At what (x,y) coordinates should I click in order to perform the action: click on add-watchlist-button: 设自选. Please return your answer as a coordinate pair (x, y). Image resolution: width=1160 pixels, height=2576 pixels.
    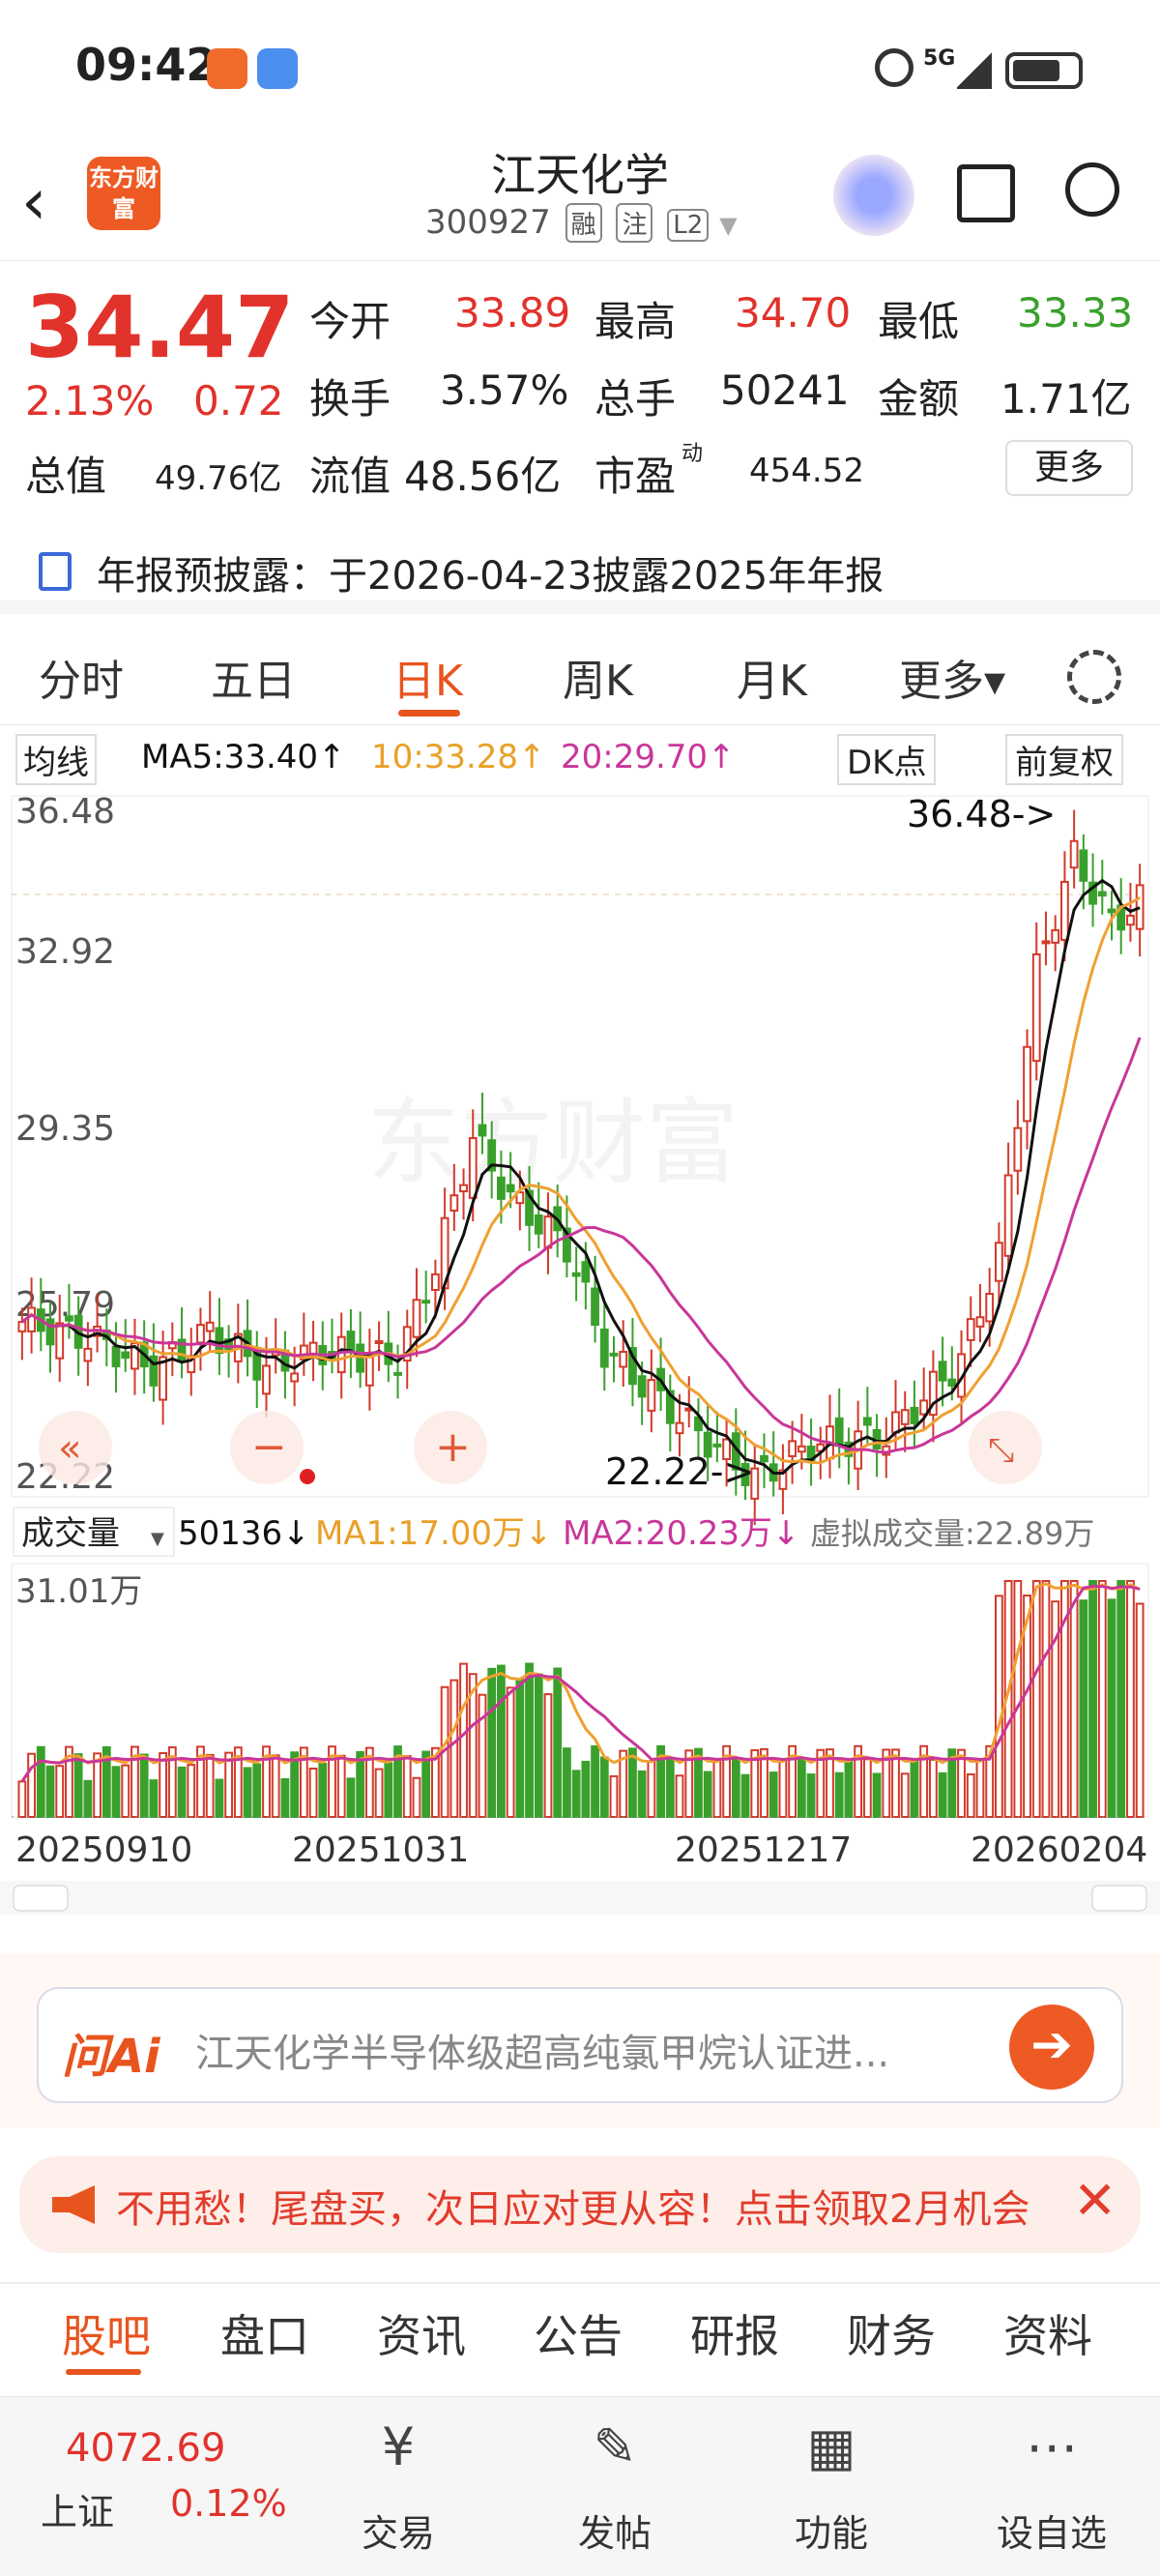
    Looking at the image, I should click on (1052, 2530).